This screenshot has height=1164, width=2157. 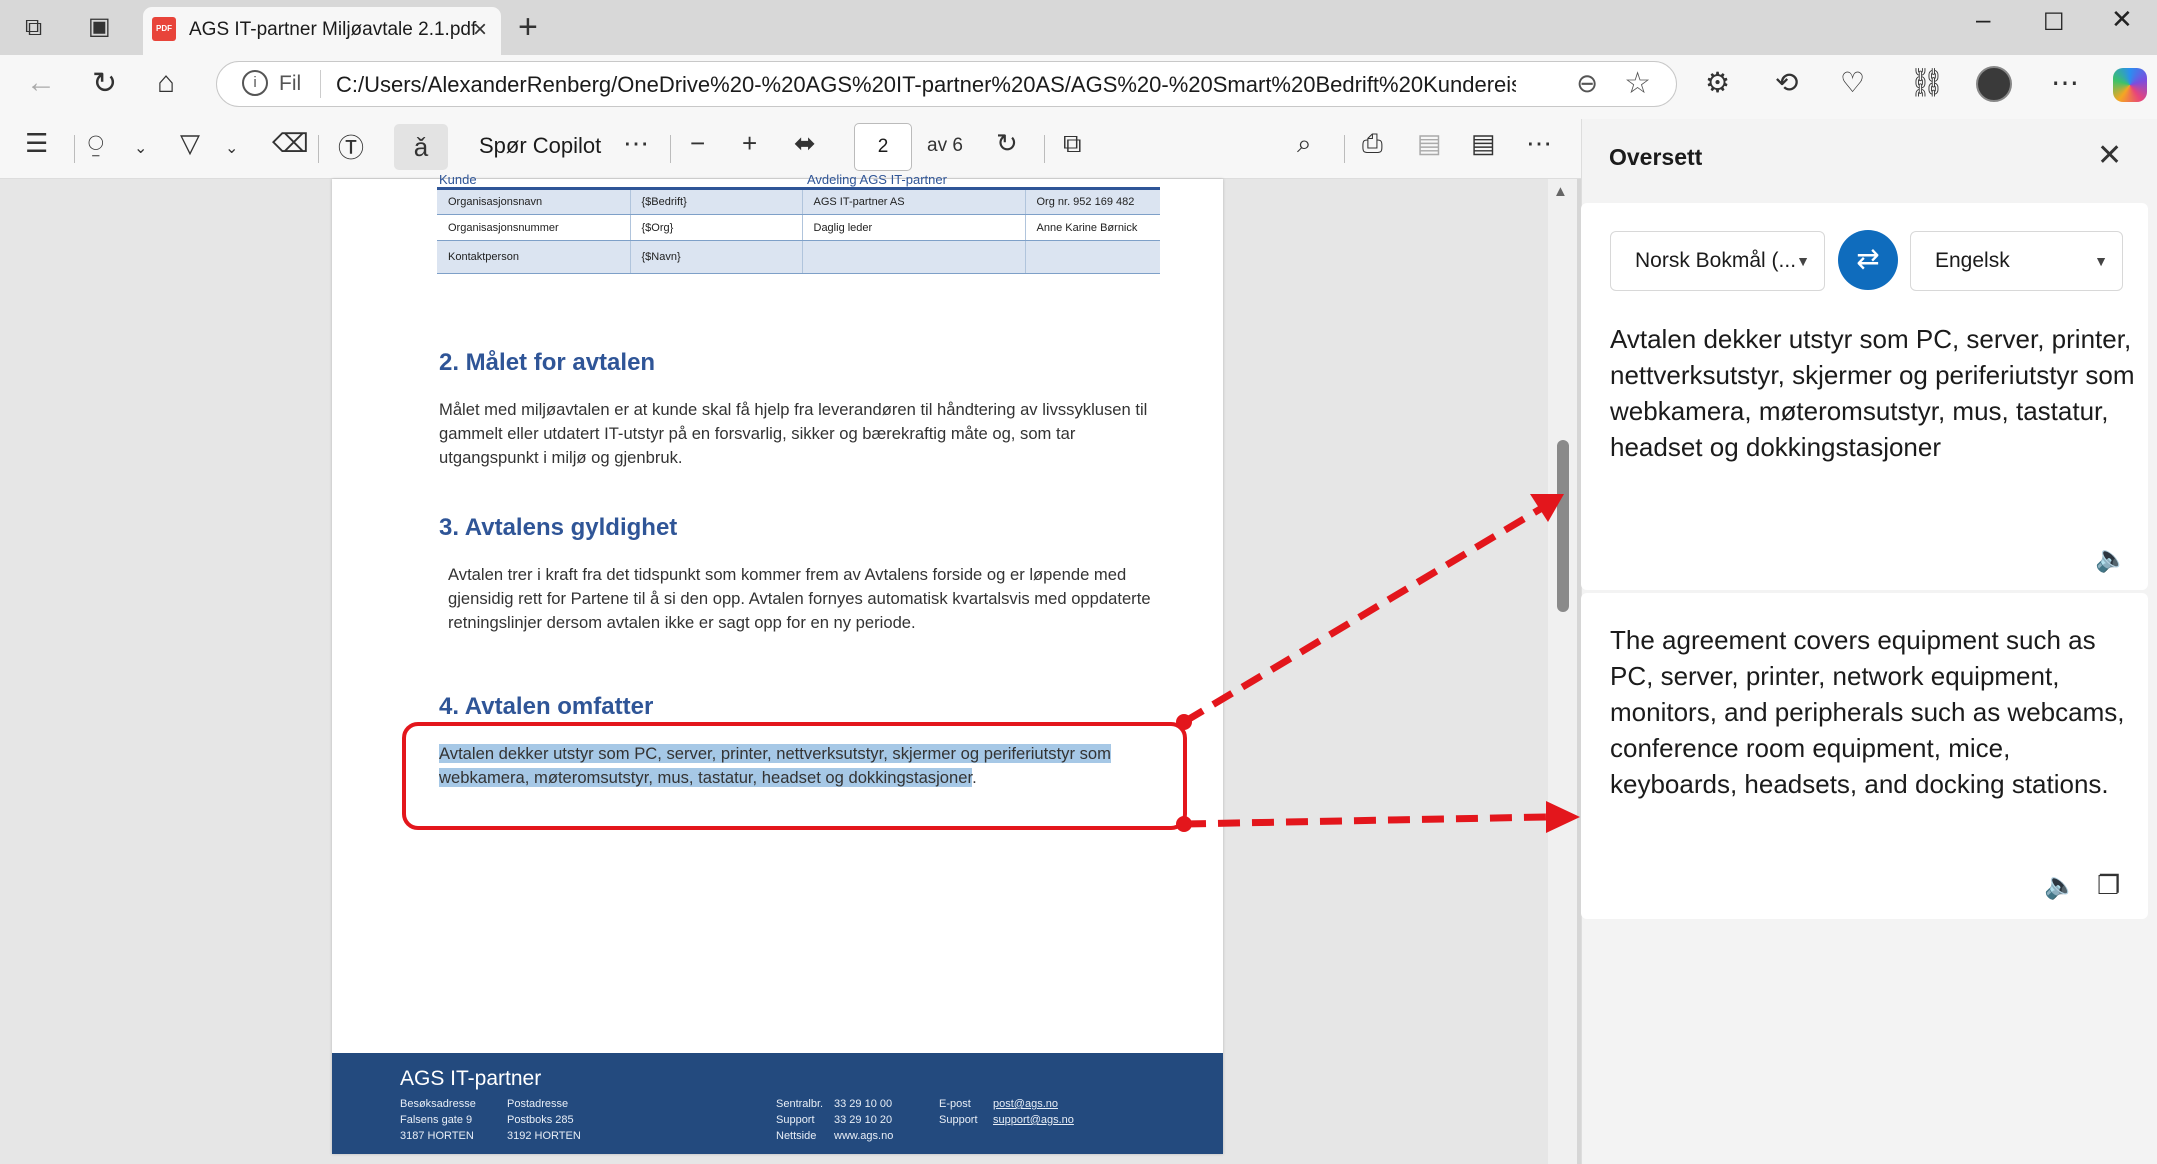 I want to click on table-cell, so click(x=914, y=257).